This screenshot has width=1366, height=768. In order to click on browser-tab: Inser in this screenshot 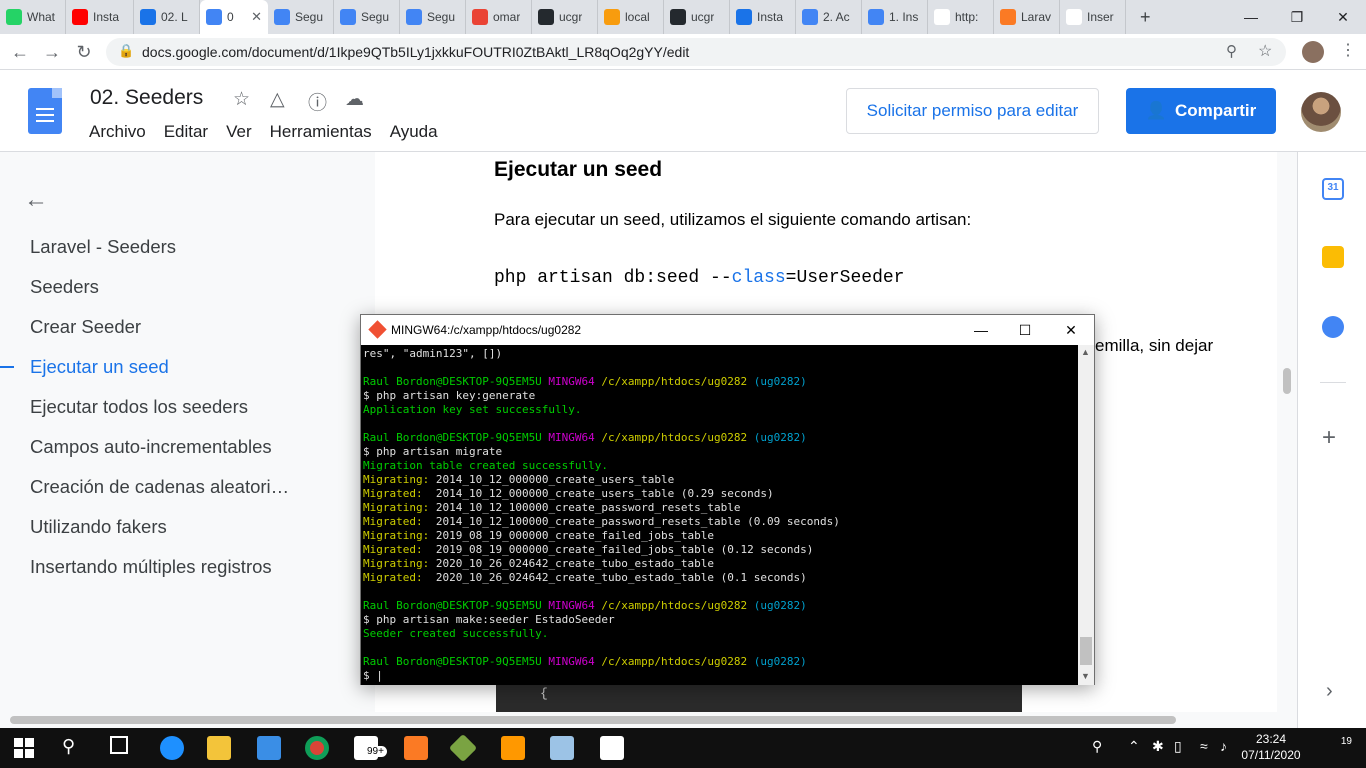, I will do `click(1093, 17)`.